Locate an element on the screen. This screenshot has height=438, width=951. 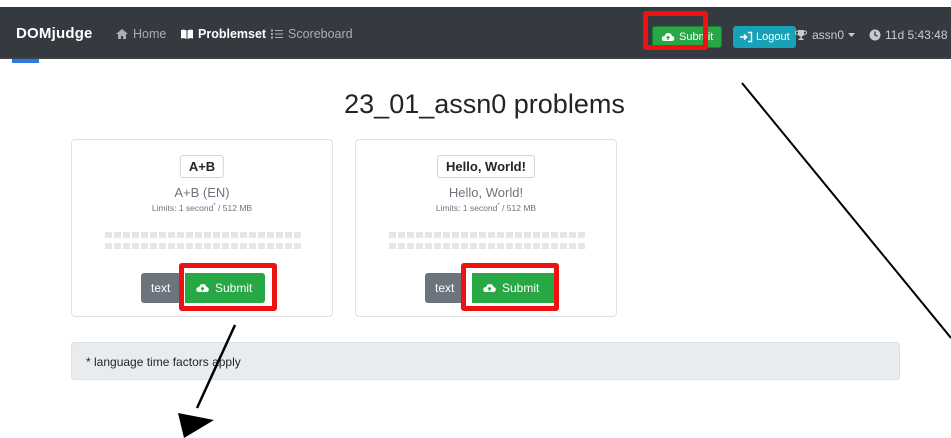
annotation-line is located at coordinates (846, 210).